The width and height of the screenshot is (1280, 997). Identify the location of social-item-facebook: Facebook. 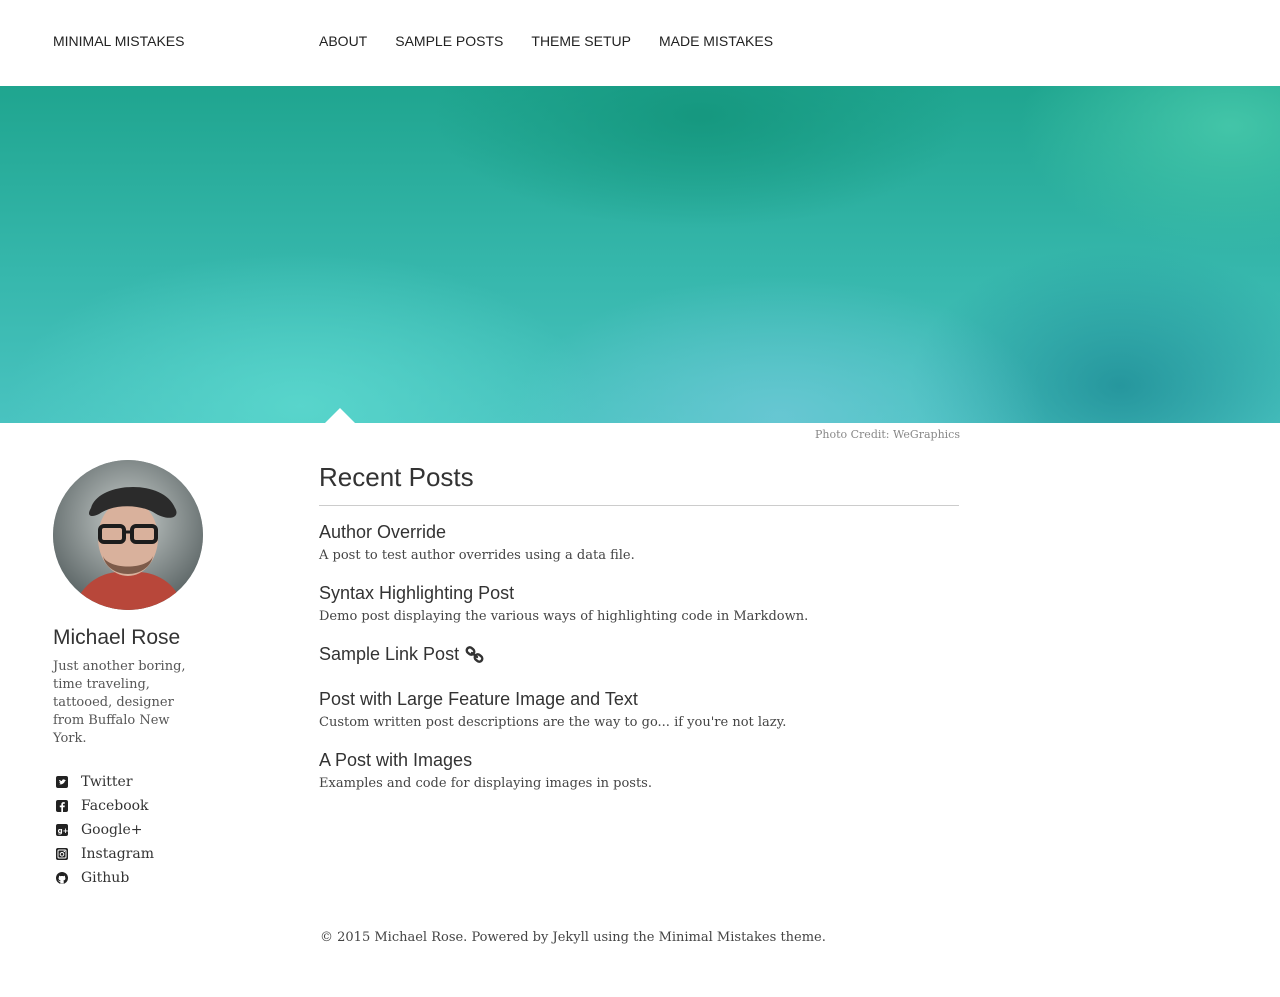
(133, 806).